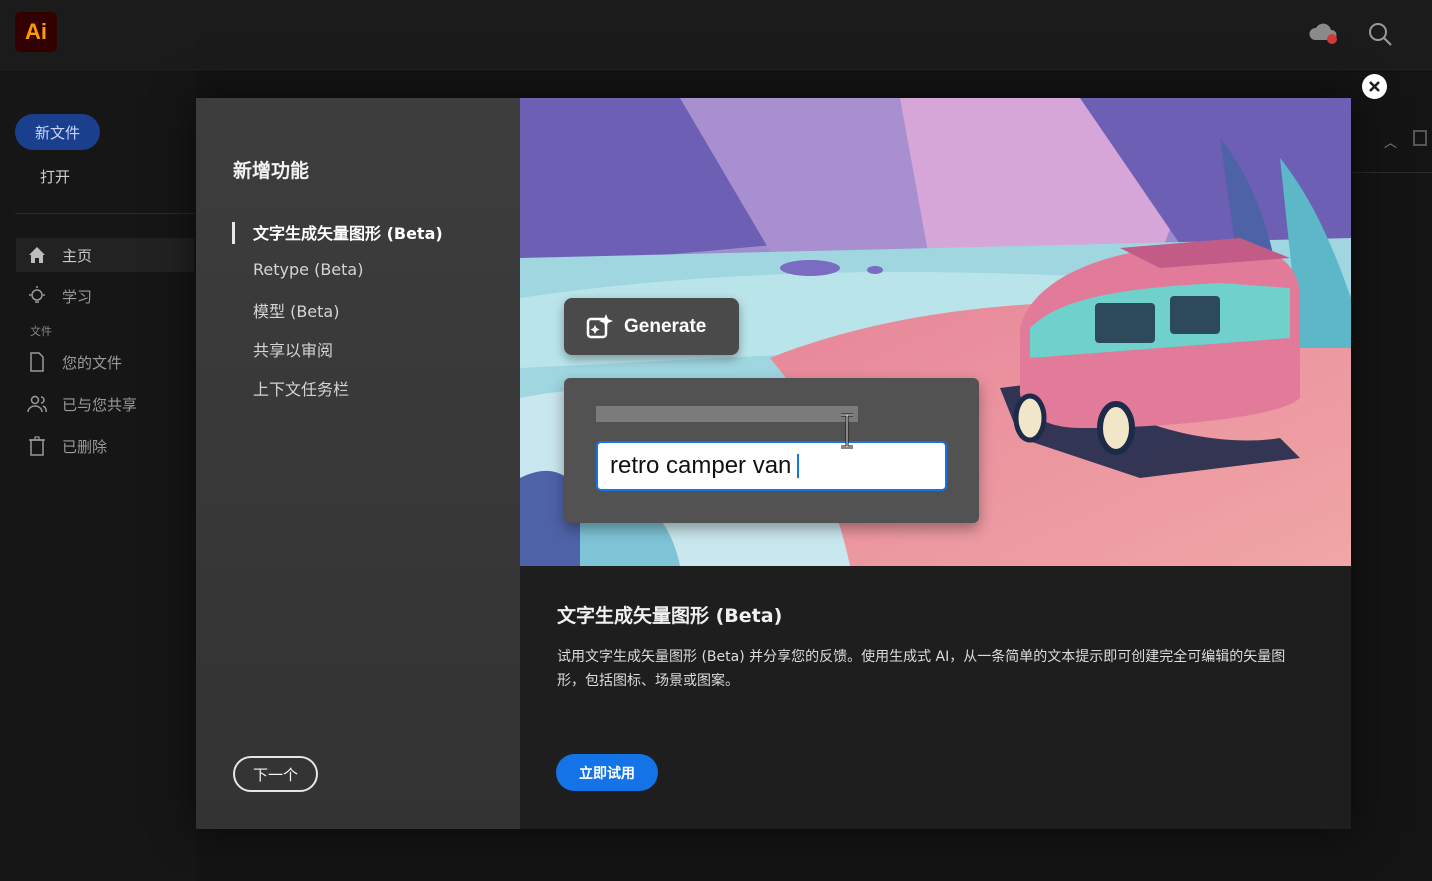 This screenshot has height=881, width=1432. What do you see at coordinates (1420, 138) in the screenshot?
I see `grid-view-icon` at bounding box center [1420, 138].